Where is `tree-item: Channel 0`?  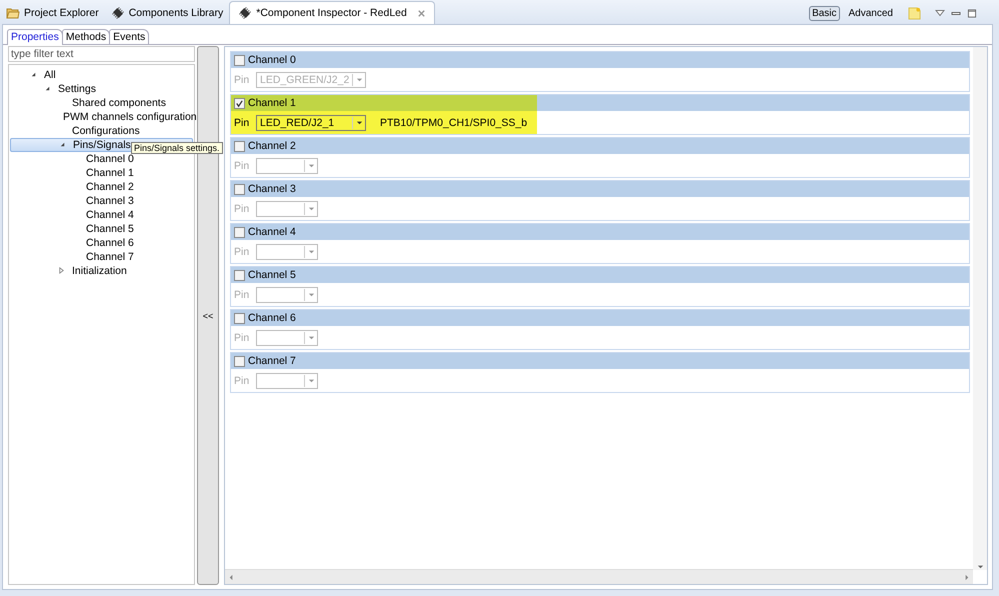 tree-item: Channel 0 is located at coordinates (101, 159).